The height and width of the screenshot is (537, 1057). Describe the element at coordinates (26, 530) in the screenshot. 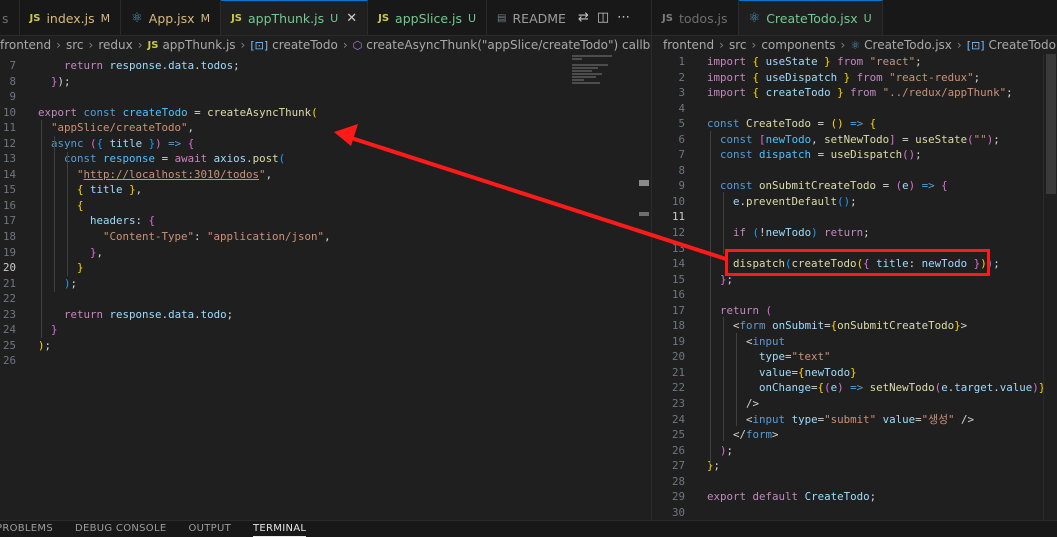

I see `tab-problems: PROBLEMS` at that location.